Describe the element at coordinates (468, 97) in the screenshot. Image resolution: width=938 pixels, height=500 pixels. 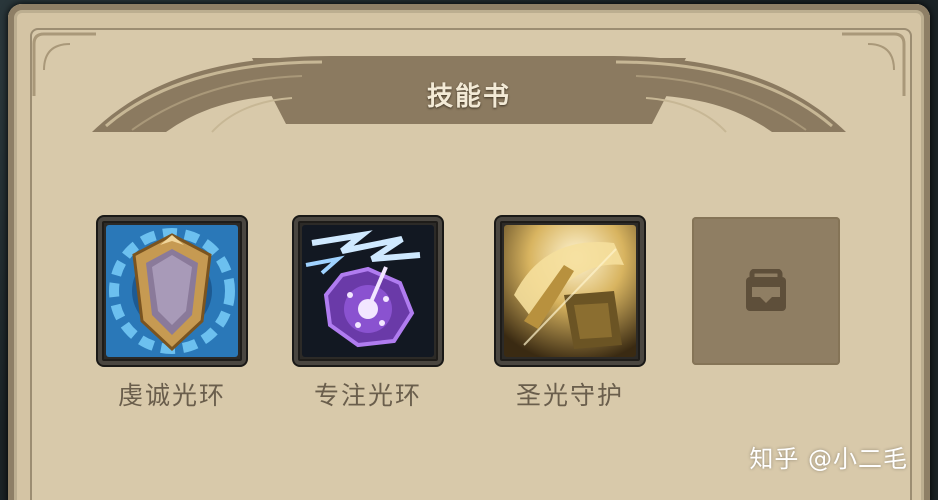
I see `panel-title: 技能书` at that location.